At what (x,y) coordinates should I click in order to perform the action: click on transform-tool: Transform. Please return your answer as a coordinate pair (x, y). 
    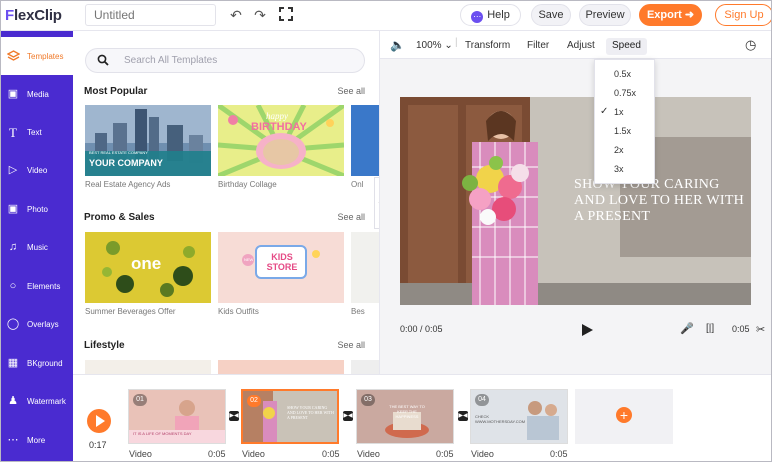
    Looking at the image, I should click on (487, 45).